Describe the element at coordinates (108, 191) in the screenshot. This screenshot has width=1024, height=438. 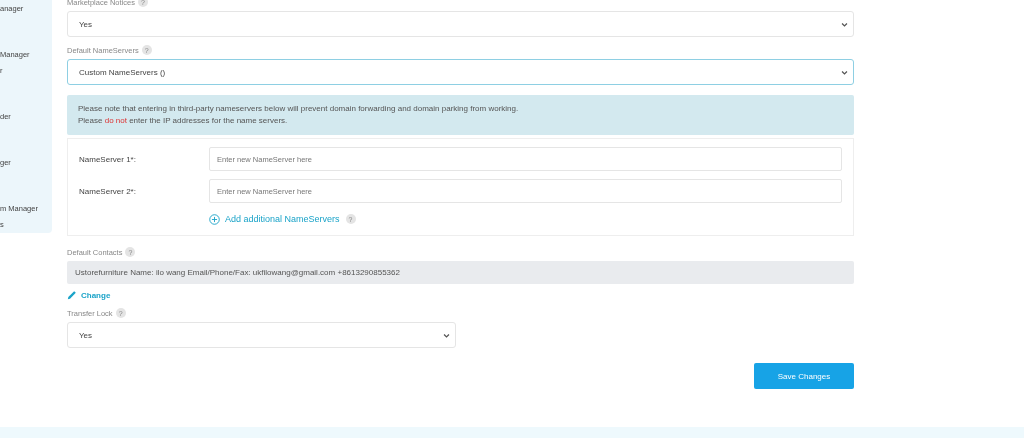
I see `field-label: NameServer 2*:` at that location.